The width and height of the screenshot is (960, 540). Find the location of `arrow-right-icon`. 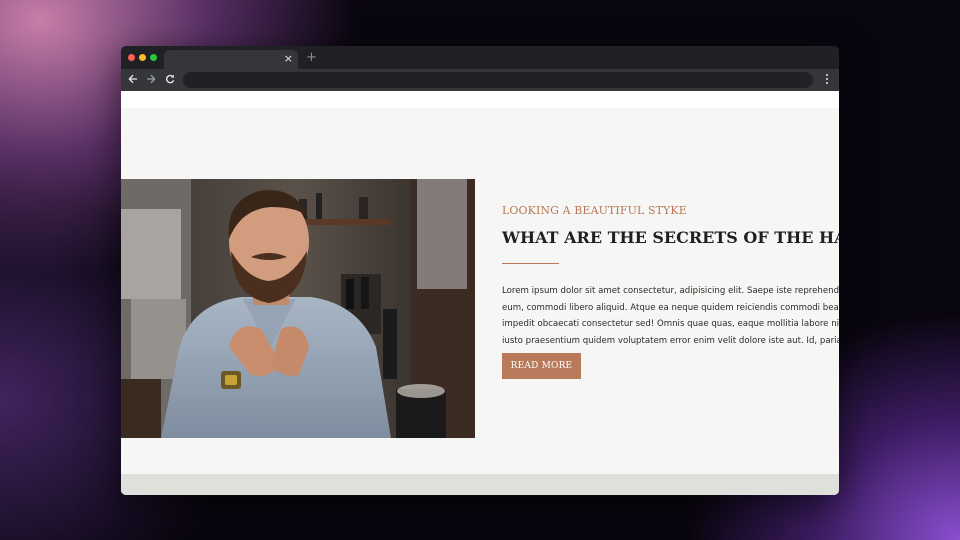

arrow-right-icon is located at coordinates (151, 79).